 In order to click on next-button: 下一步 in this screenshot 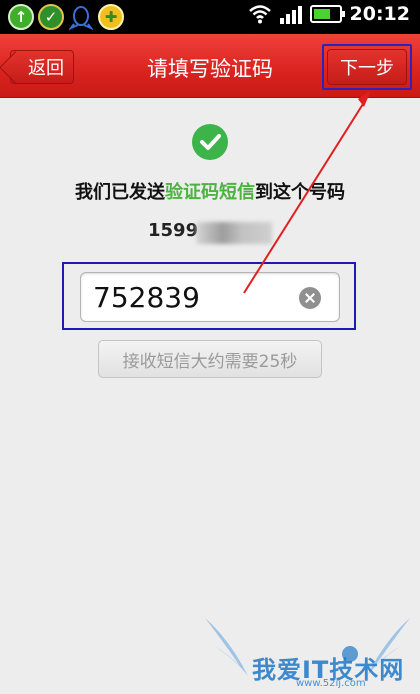, I will do `click(367, 67)`.